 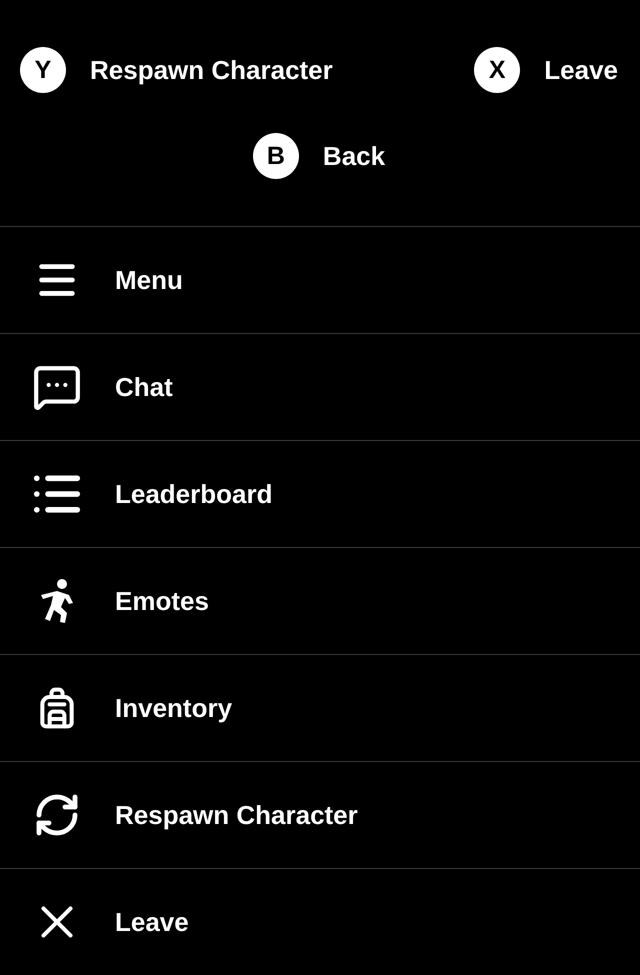 What do you see at coordinates (320, 707) in the screenshot?
I see `menu-item: Inventory` at bounding box center [320, 707].